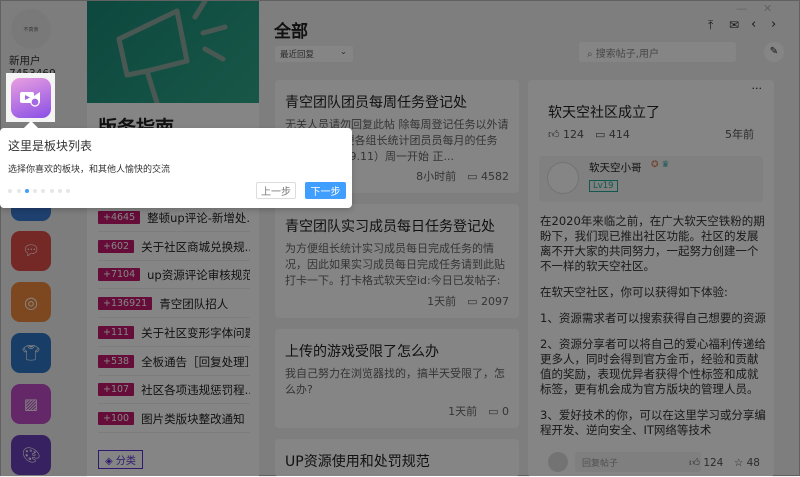 This screenshot has height=477, width=800. Describe the element at coordinates (27, 191) in the screenshot. I see `step-dot-active` at that location.